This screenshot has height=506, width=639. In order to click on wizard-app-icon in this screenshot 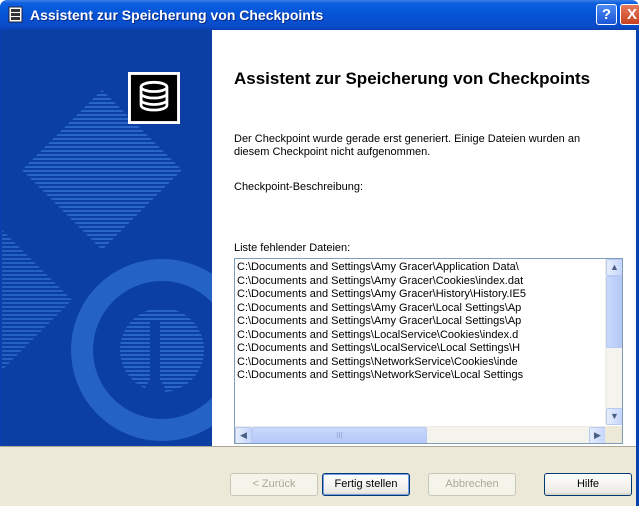, I will do `click(15, 14)`.